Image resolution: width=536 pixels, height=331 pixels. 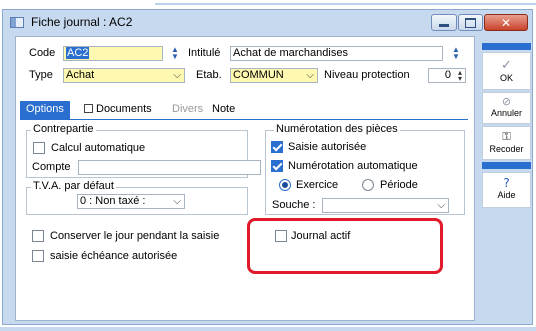 What do you see at coordinates (63, 129) in the screenshot?
I see `contrepartie-legend: Contrepartie` at bounding box center [63, 129].